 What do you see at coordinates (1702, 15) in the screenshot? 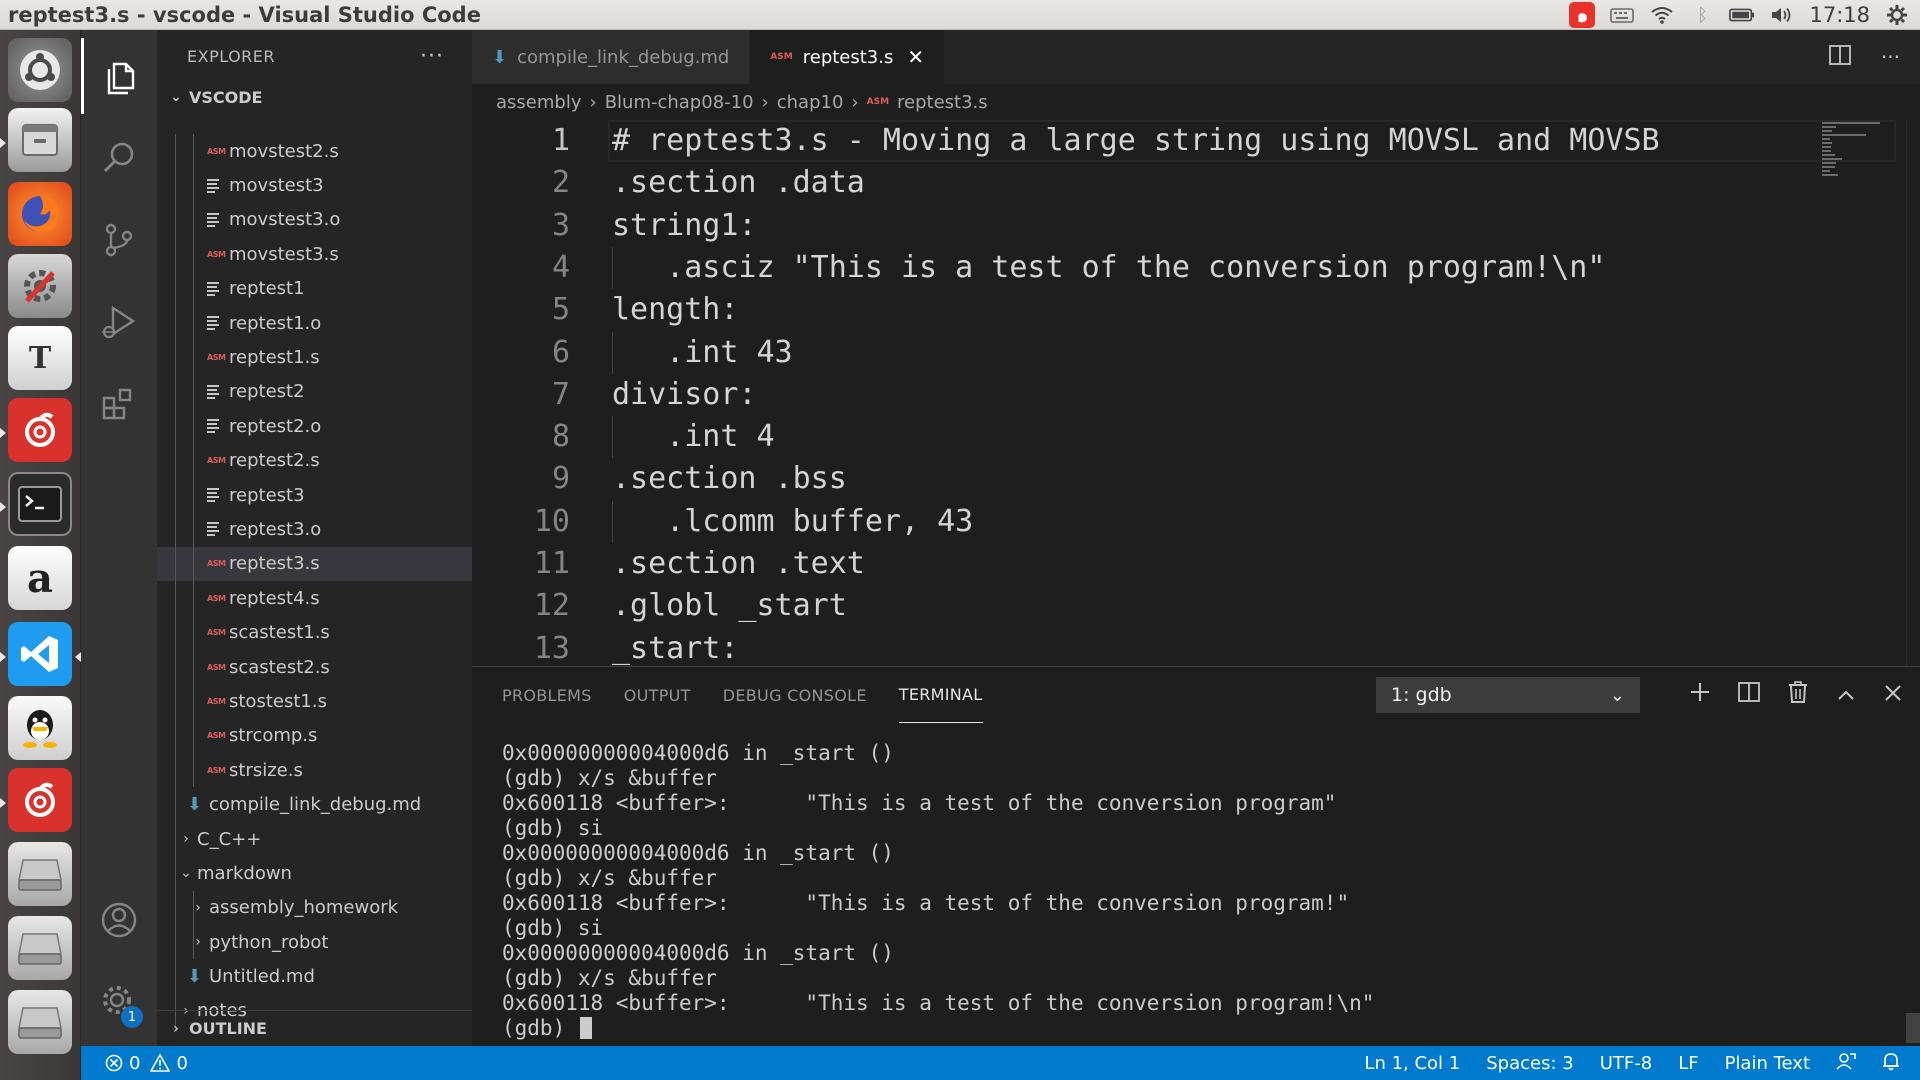
I see `bluetooth-icon: ᛒ` at bounding box center [1702, 15].